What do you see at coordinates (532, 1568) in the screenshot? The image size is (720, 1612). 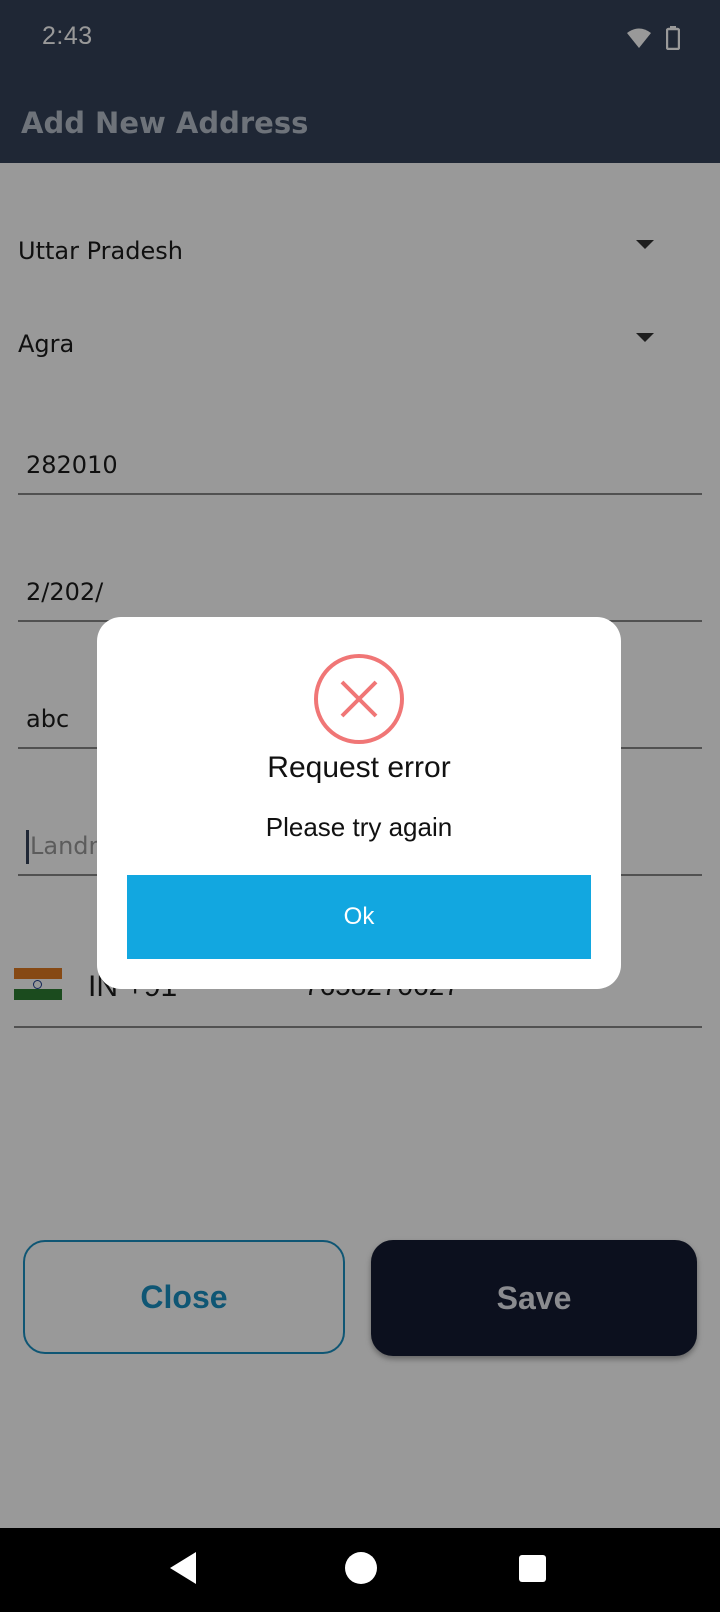 I see `nav-recent-icon` at bounding box center [532, 1568].